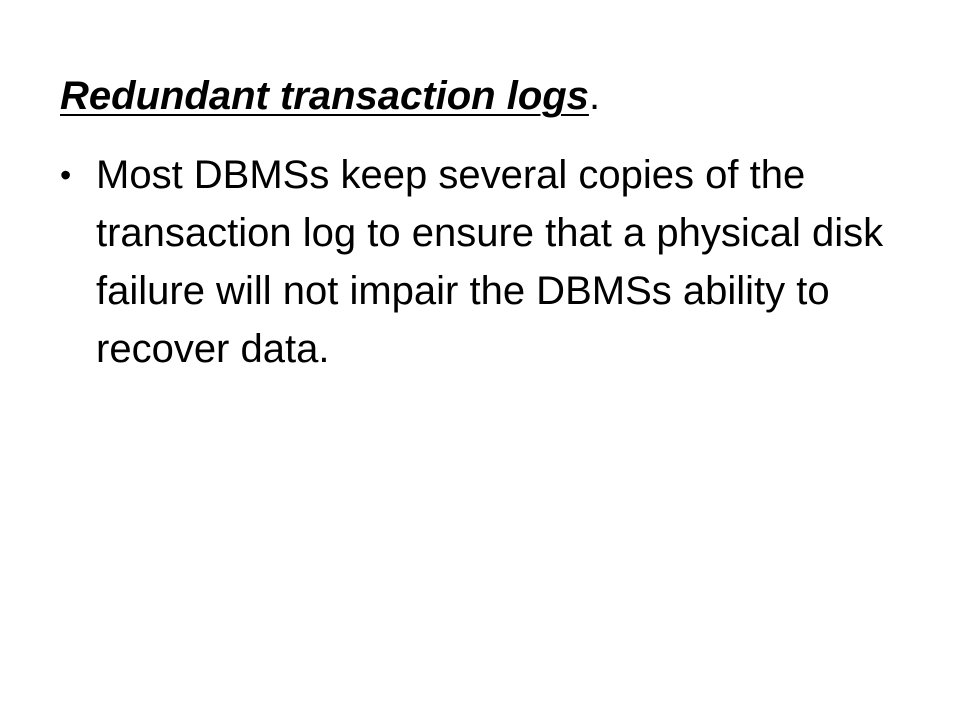  I want to click on heading-punctuation: ., so click(594, 96).